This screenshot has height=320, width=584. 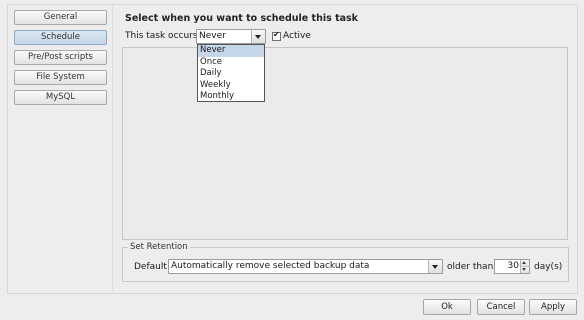 What do you see at coordinates (112, 148) in the screenshot?
I see `sidebar-divider` at bounding box center [112, 148].